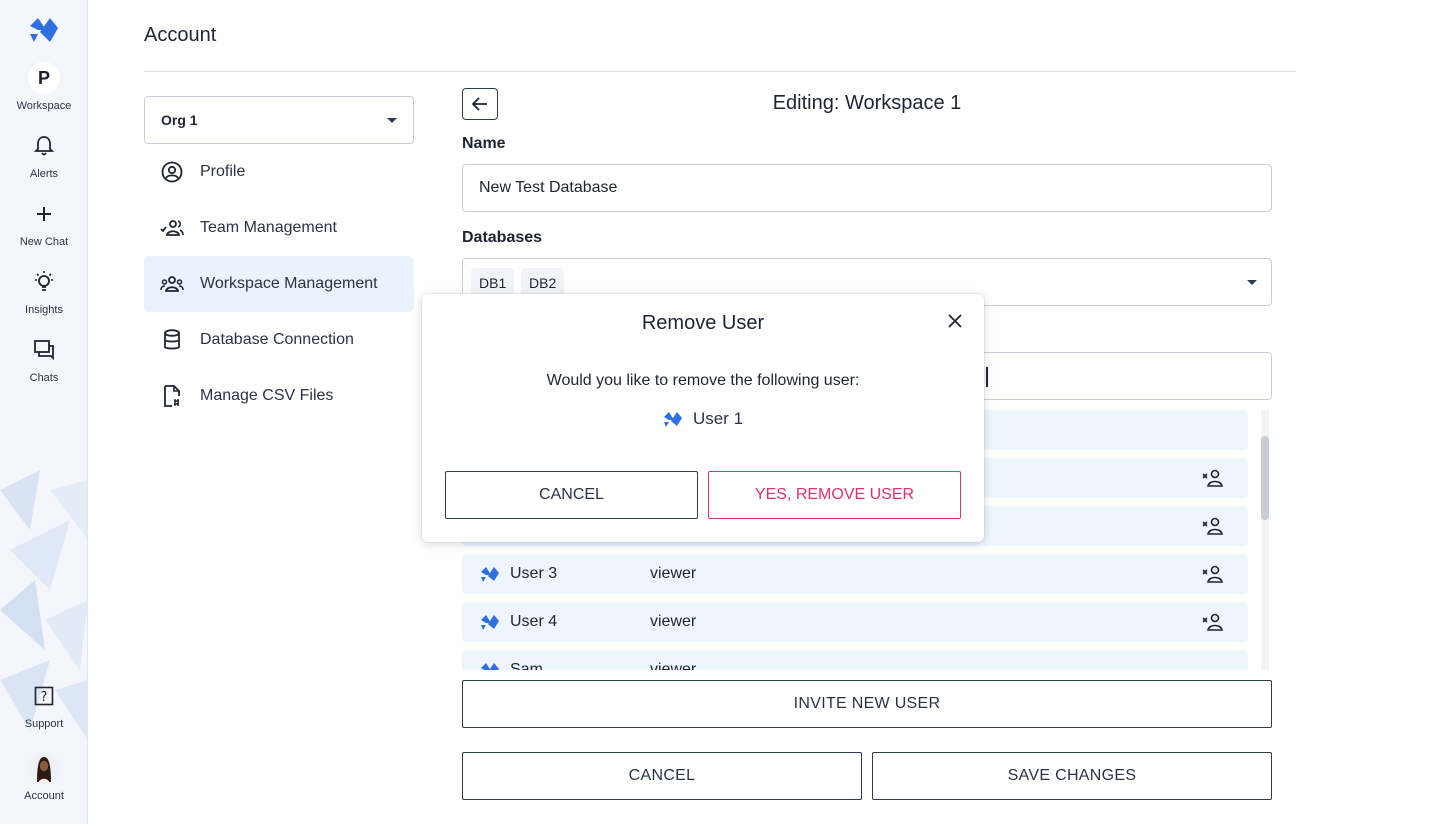 This screenshot has height=824, width=1440. I want to click on rail-support: ? Support, so click(43, 705).